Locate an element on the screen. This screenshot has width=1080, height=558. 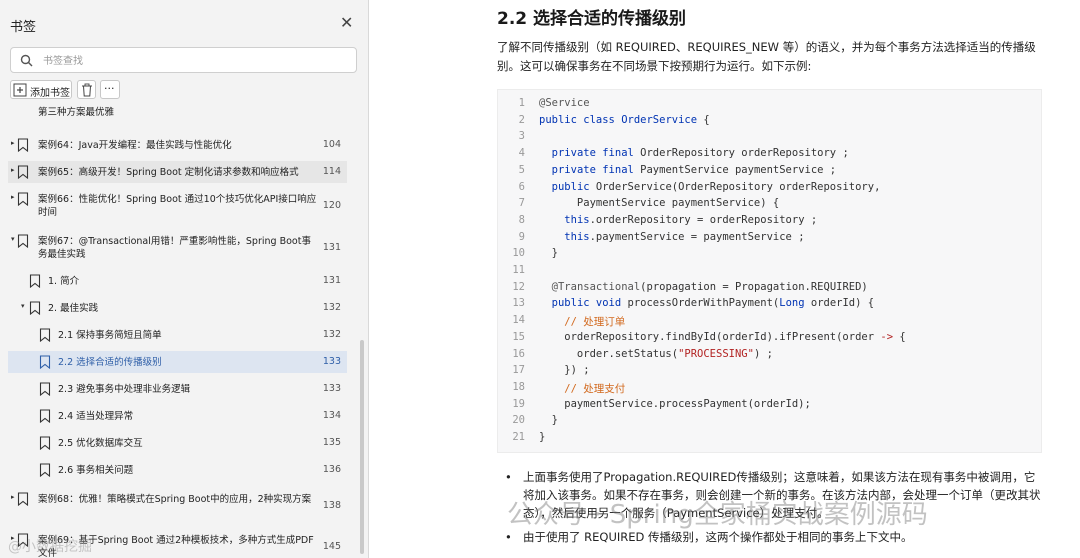
line-number: 12 is located at coordinates (518, 286).